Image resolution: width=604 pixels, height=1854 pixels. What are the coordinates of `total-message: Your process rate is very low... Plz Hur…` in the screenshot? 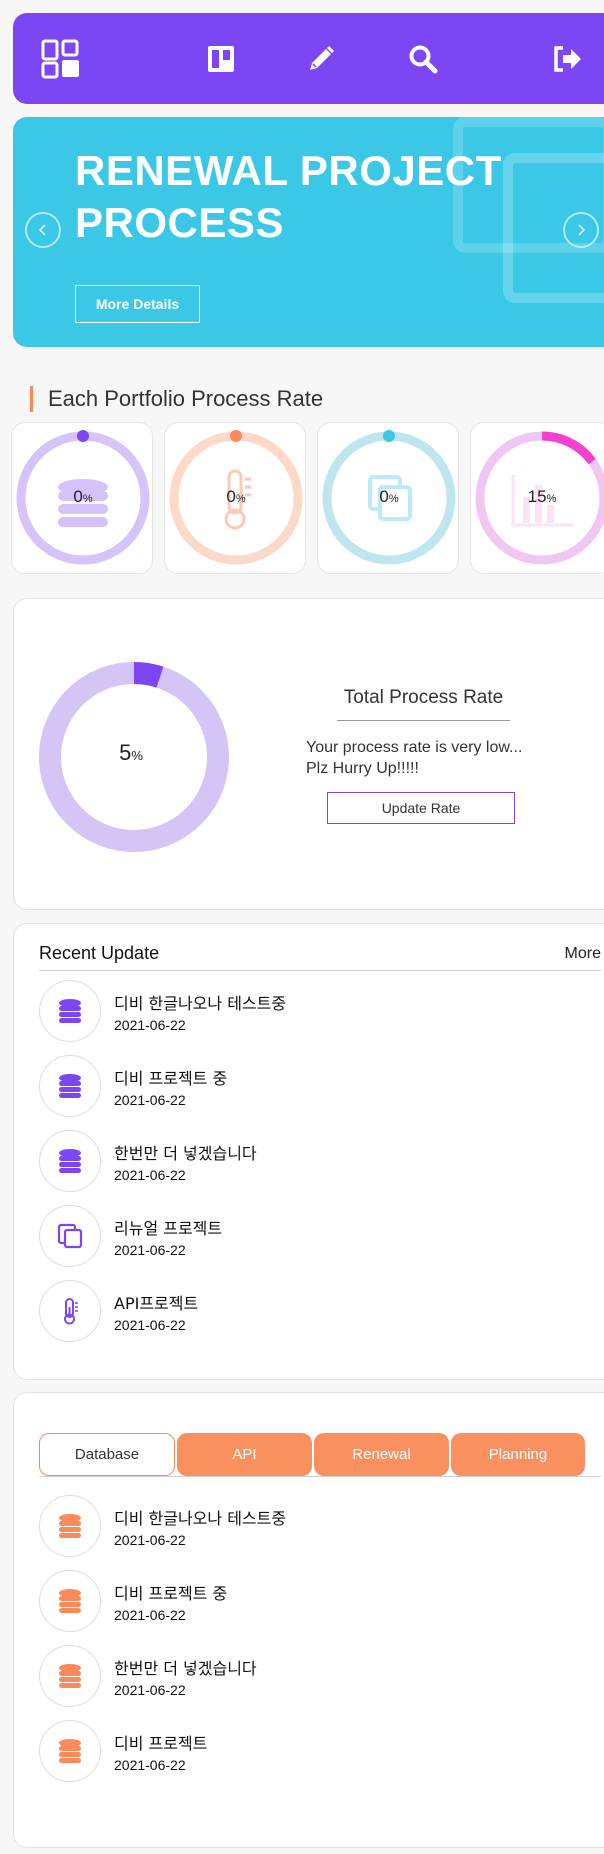 It's located at (426, 758).